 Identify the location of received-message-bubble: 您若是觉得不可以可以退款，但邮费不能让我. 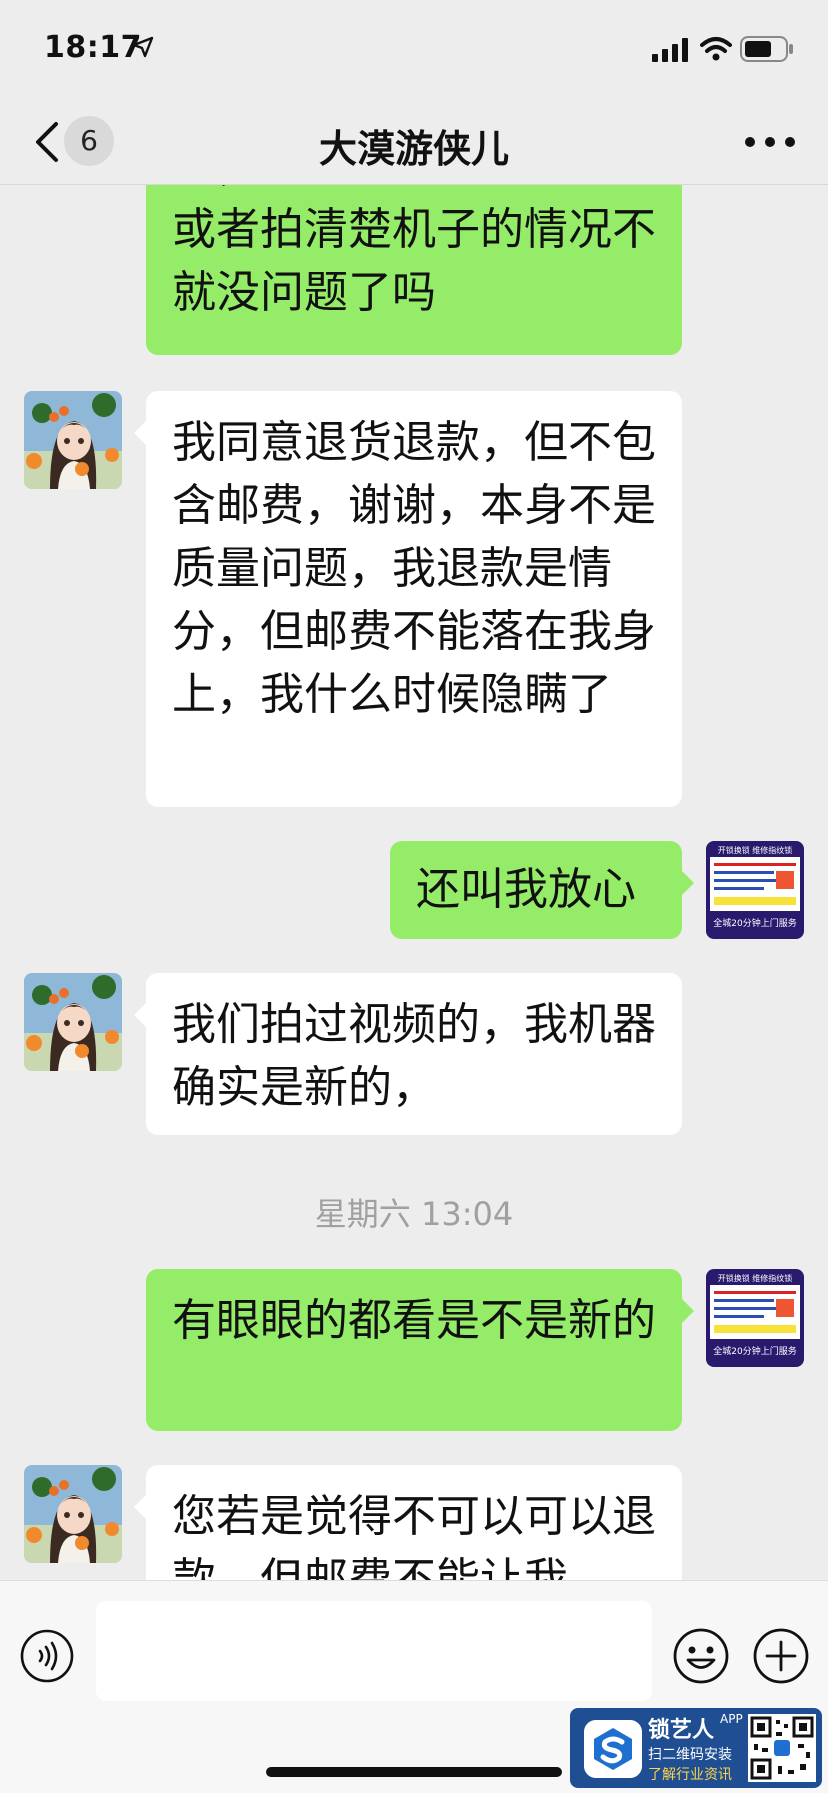
(408, 1522).